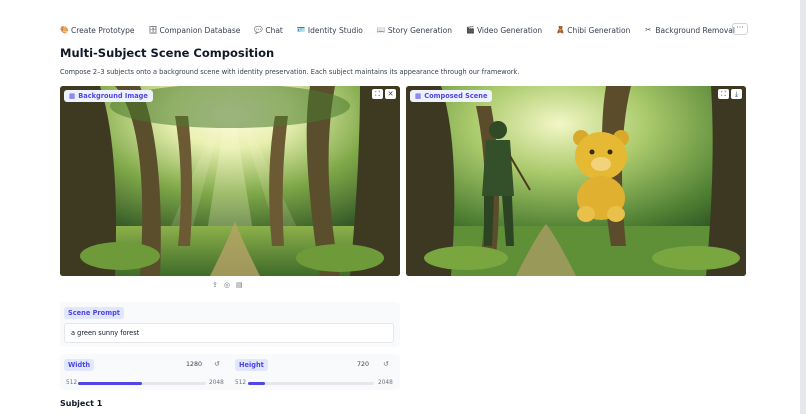 The width and height of the screenshot is (806, 414). I want to click on width-slider-fill, so click(110, 383).